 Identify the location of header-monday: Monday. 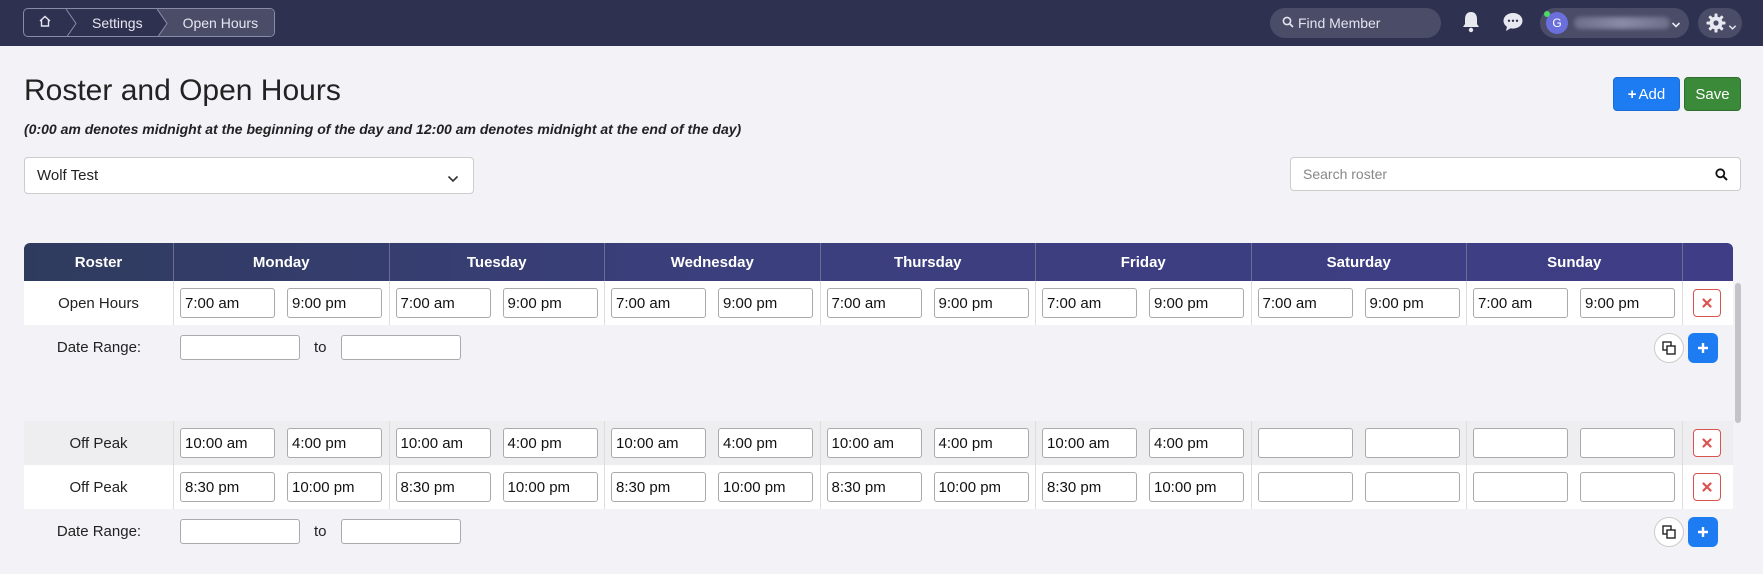
(282, 262).